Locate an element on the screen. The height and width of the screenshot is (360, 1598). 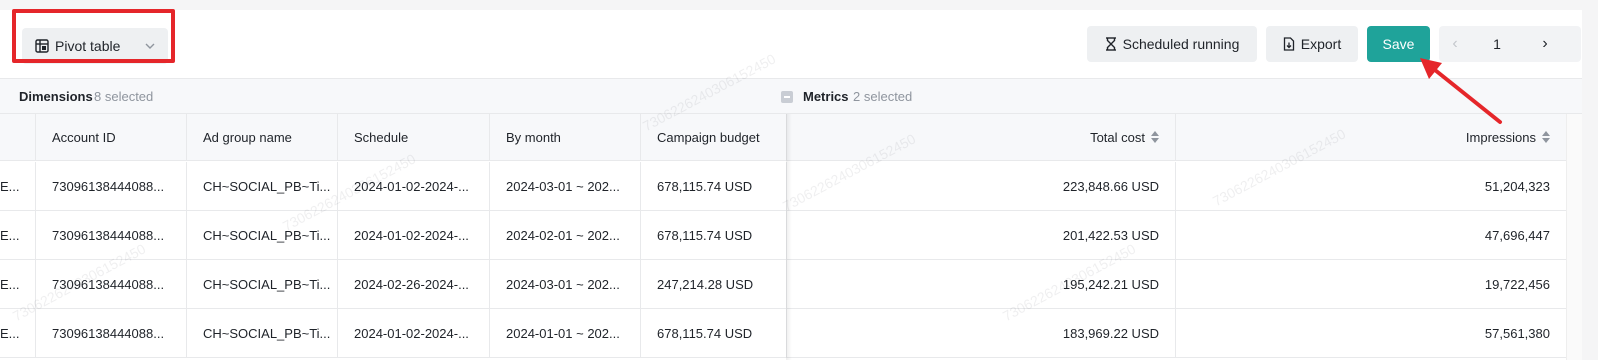
header-ad-group-name: Ad group name is located at coordinates (262, 137).